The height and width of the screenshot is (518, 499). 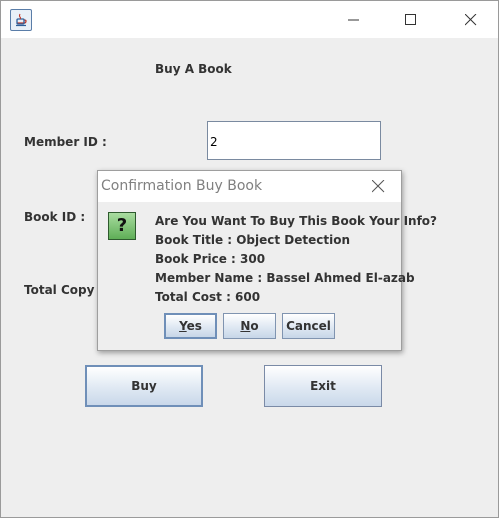 I want to click on yes-mnemonic: Y, so click(x=183, y=326).